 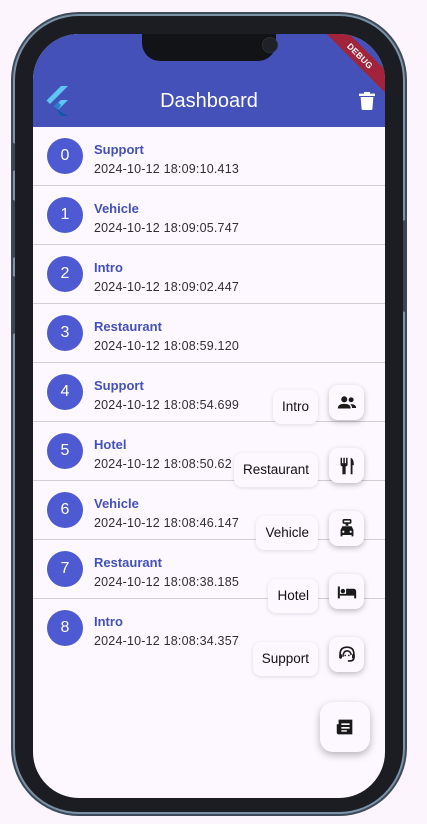 I want to click on support-agent-icon, so click(x=346, y=653).